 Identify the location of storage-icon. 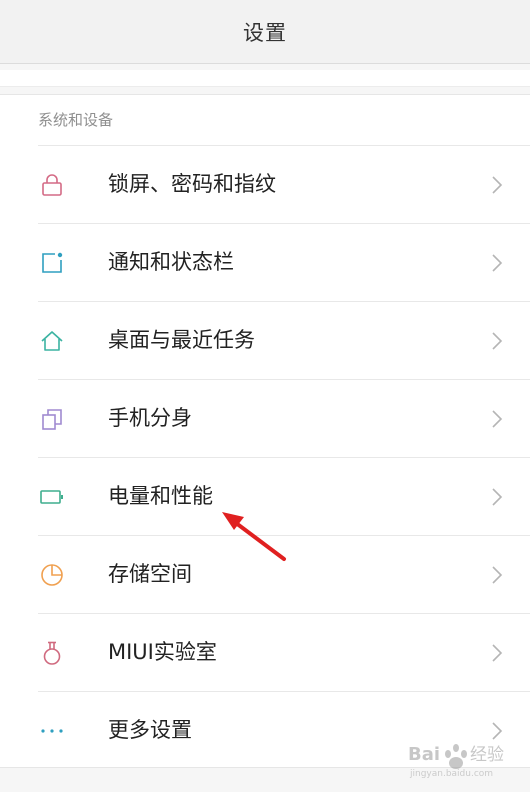
(52, 575).